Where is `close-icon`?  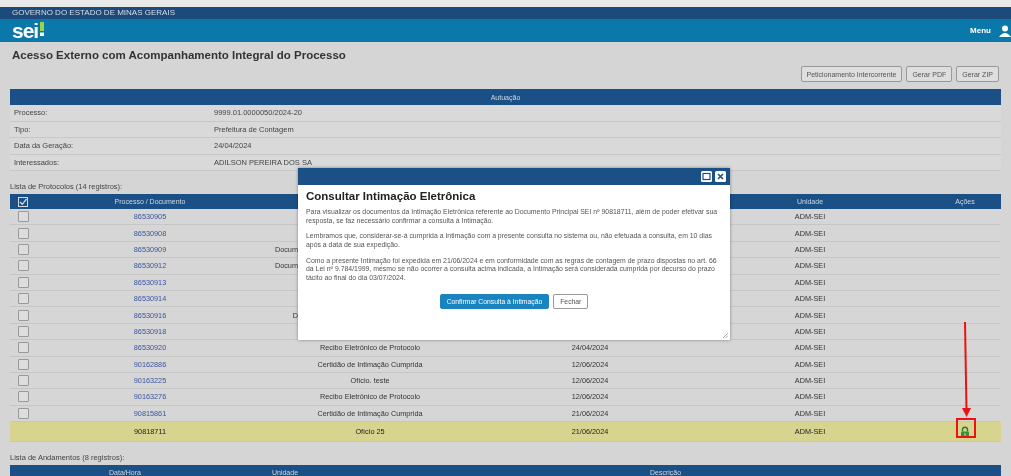 close-icon is located at coordinates (720, 176).